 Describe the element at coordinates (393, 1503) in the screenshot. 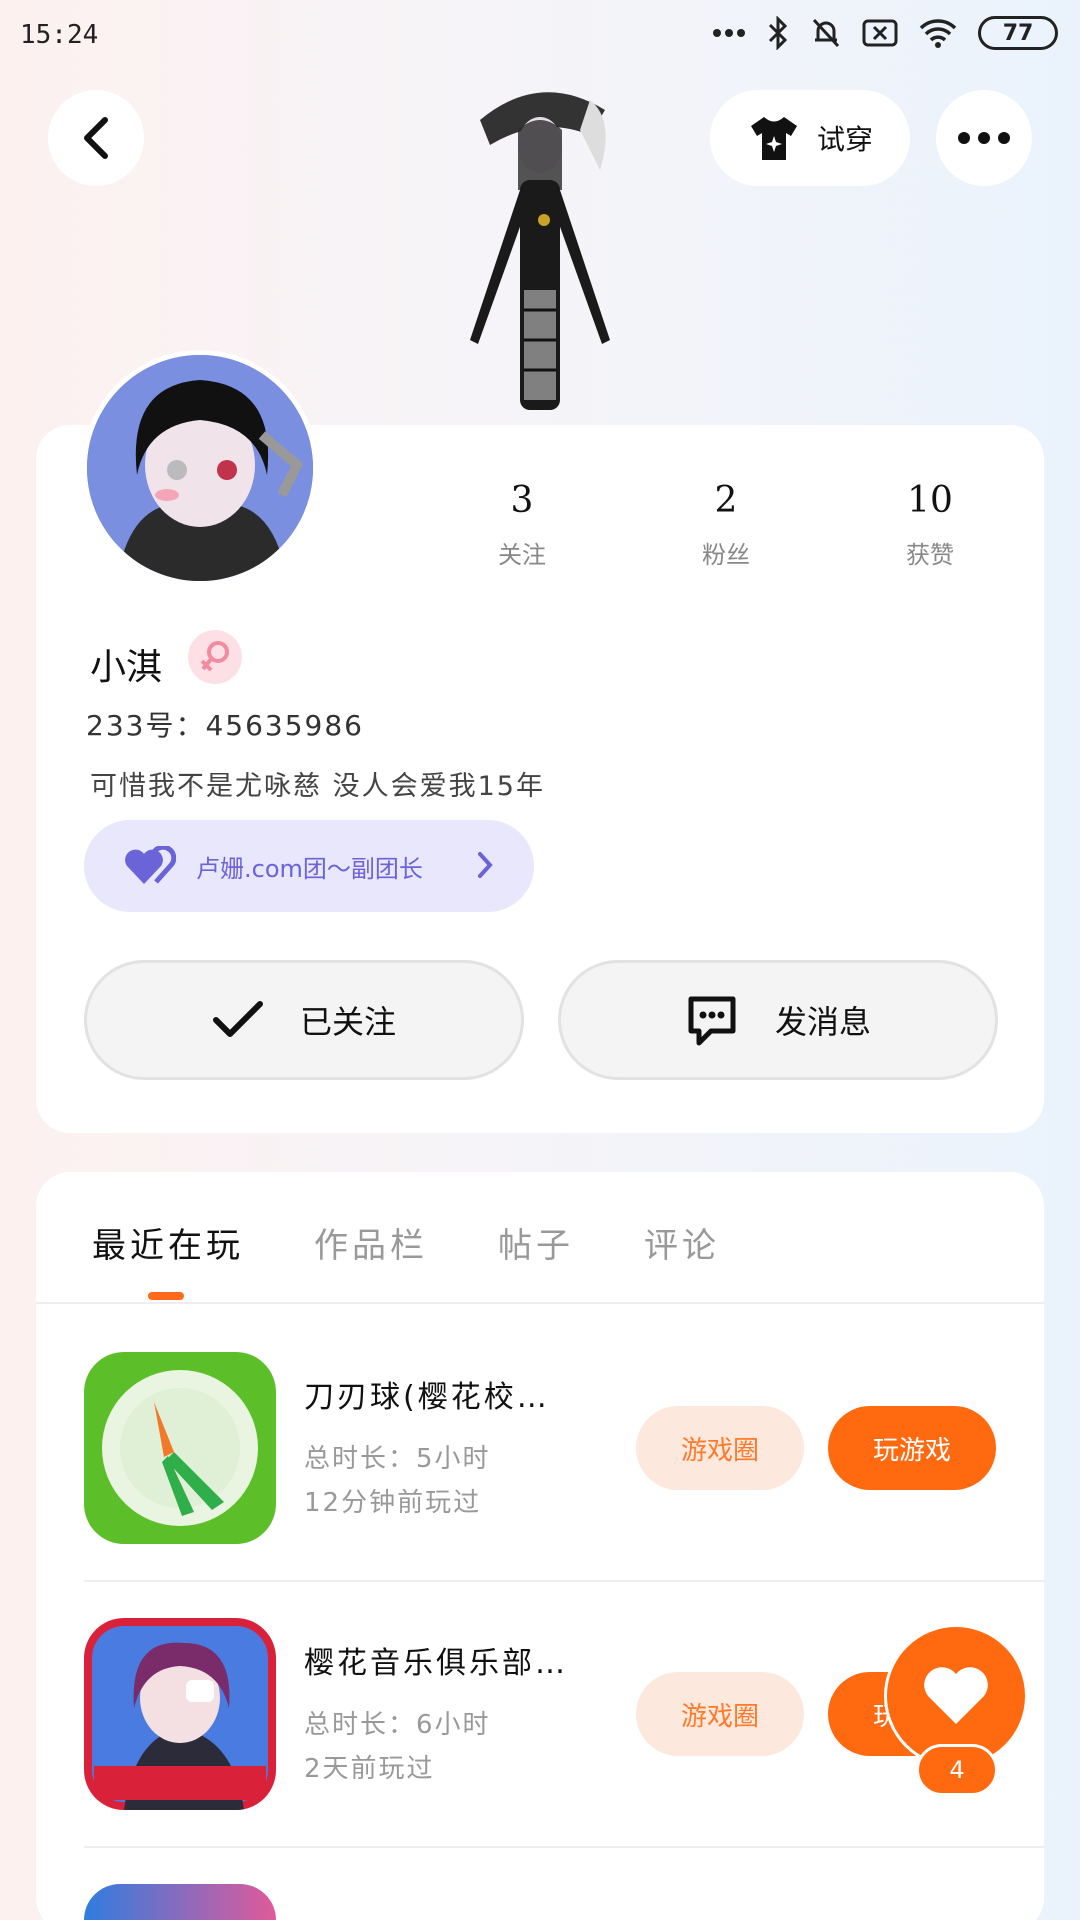

I see `game-last-played: 12分钟前玩过` at that location.